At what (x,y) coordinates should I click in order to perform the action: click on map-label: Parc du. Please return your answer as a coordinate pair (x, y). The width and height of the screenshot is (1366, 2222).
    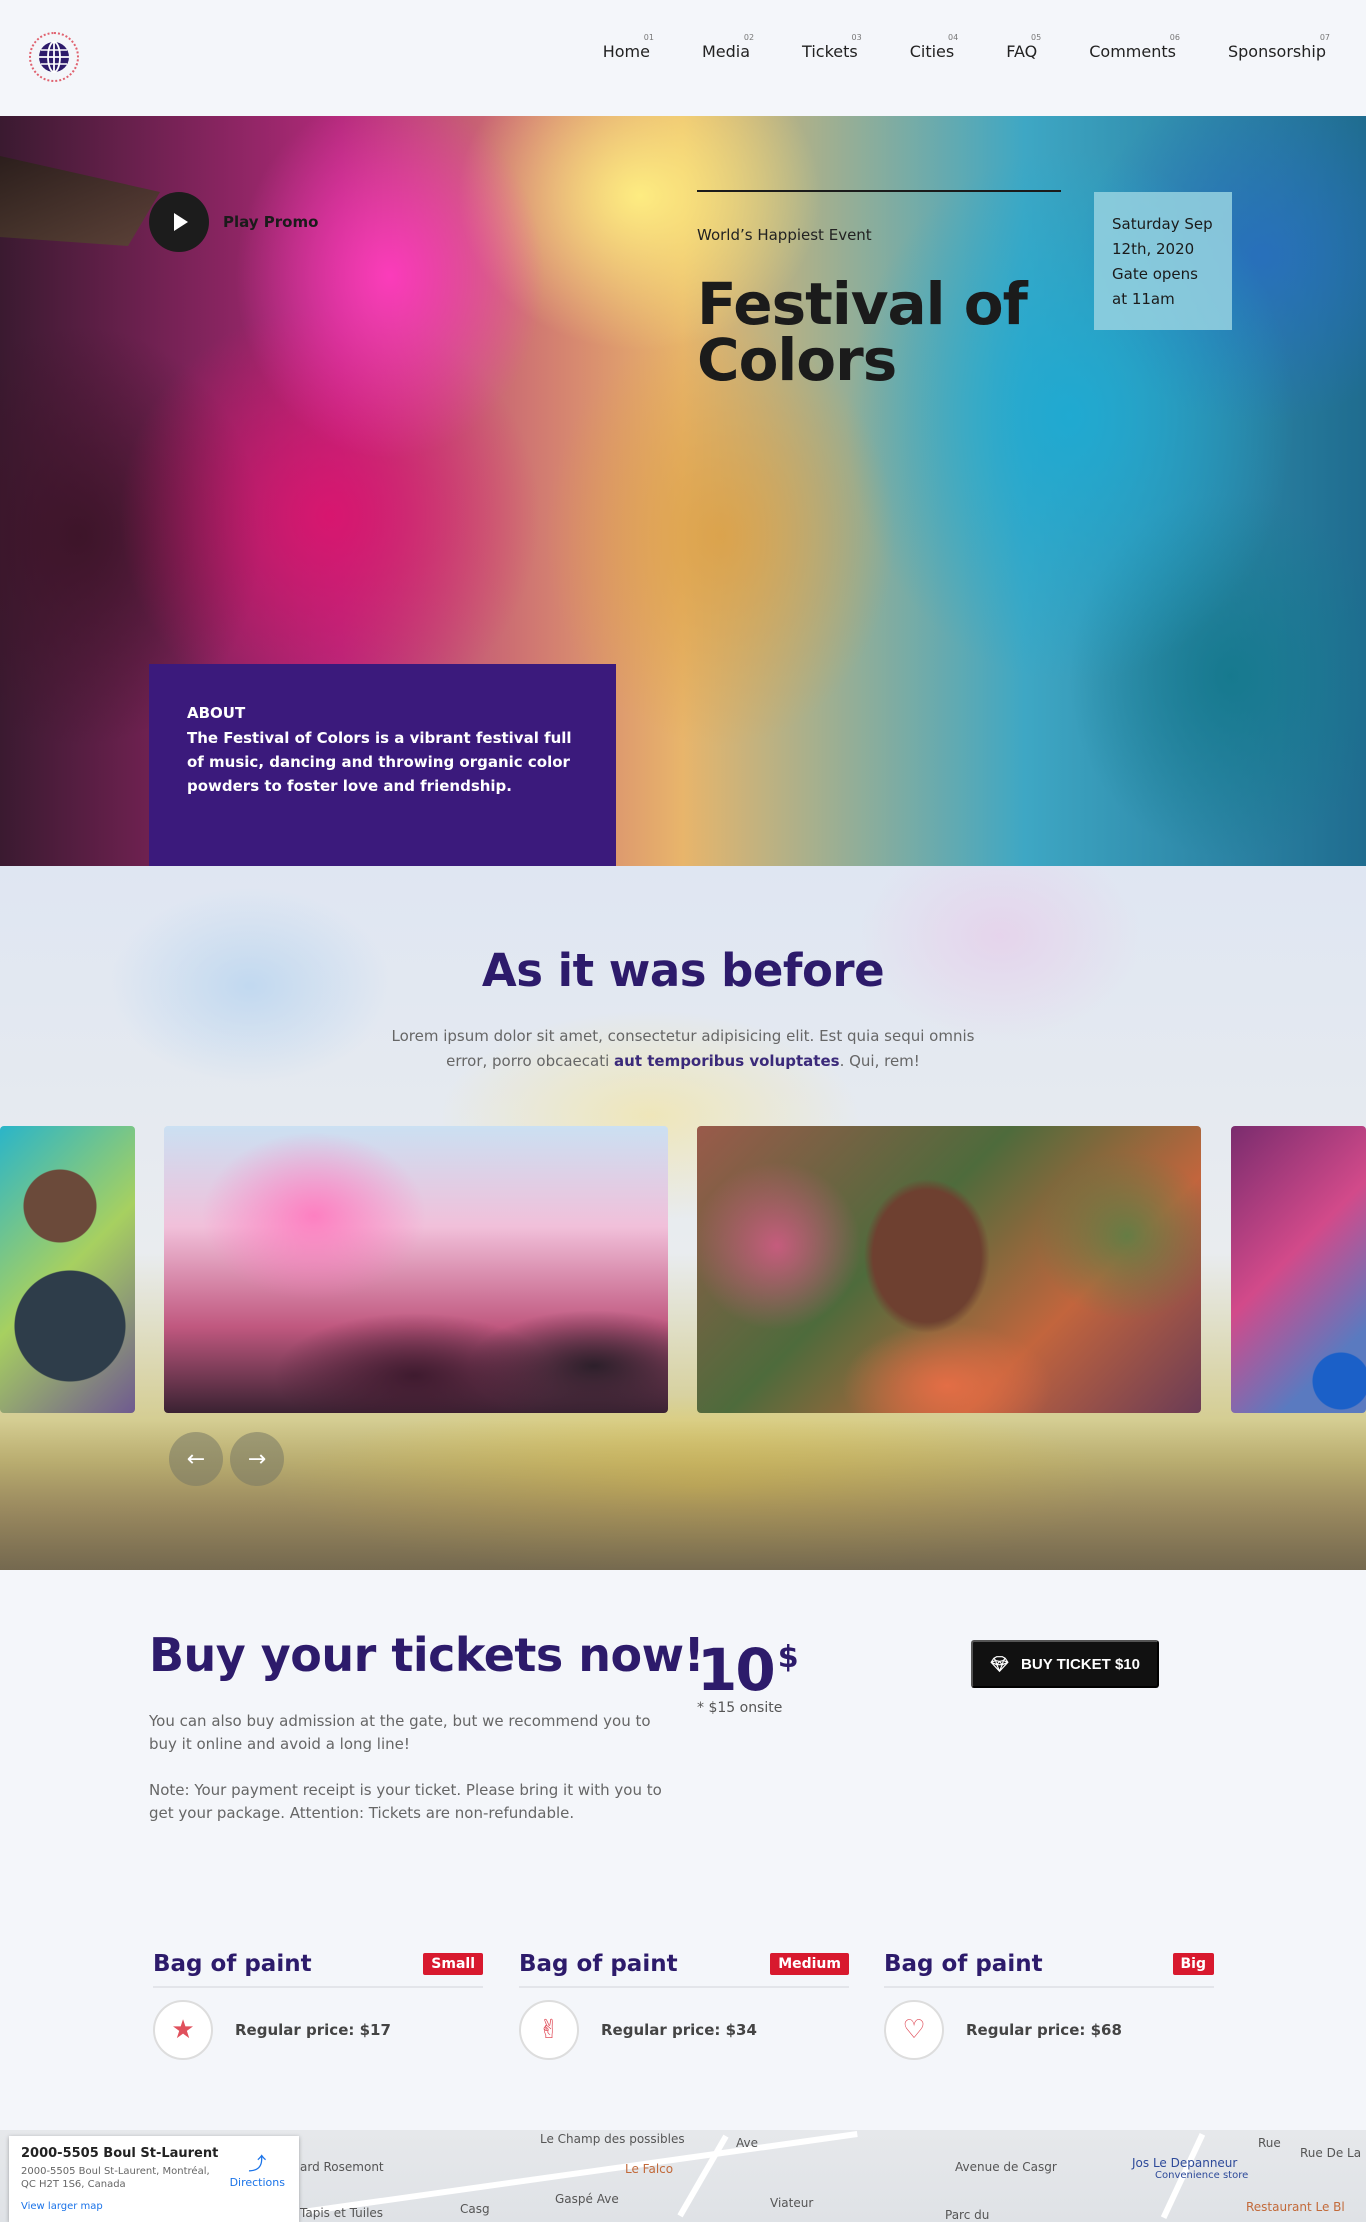
    Looking at the image, I should click on (967, 2215).